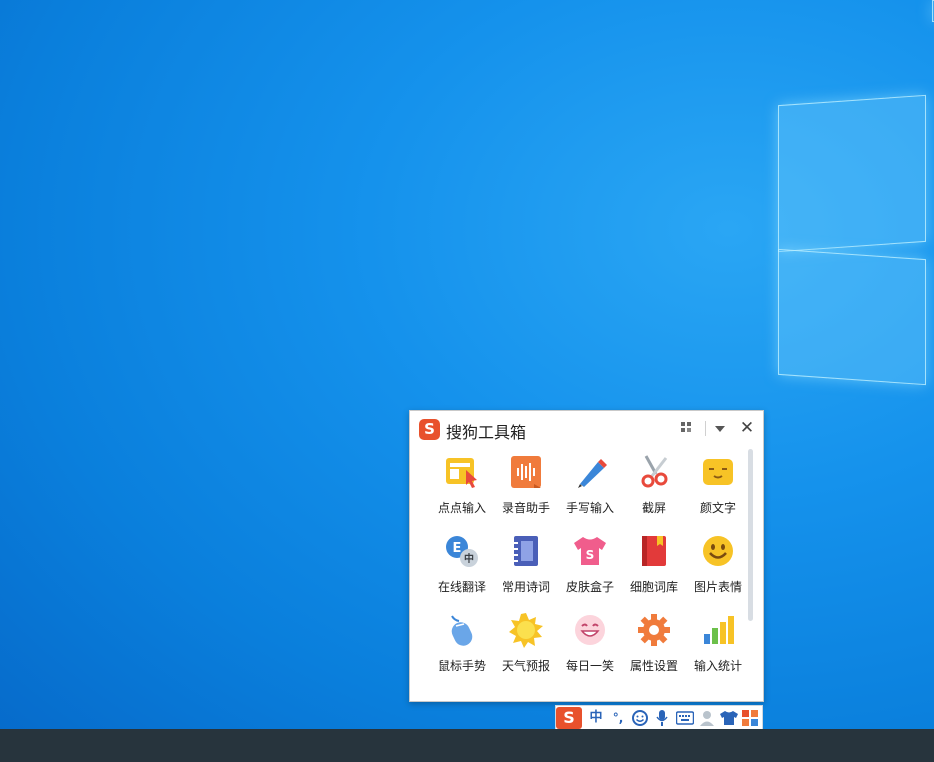 The width and height of the screenshot is (934, 762). Describe the element at coordinates (654, 568) in the screenshot. I see `tool-cell-dictionary: 细胞词库` at that location.